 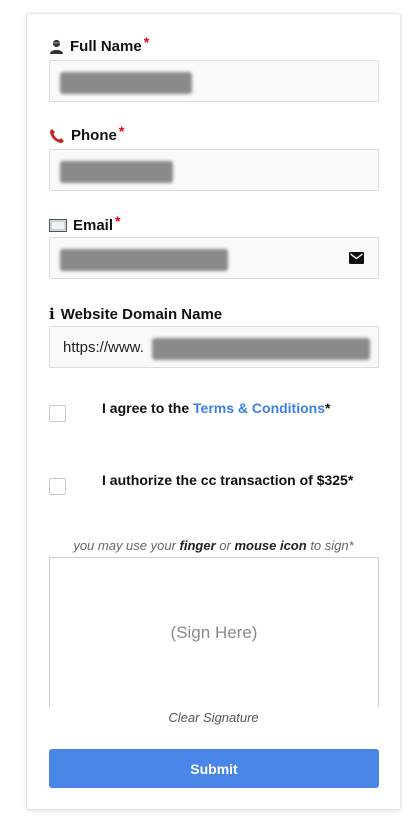 What do you see at coordinates (330, 545) in the screenshot?
I see `hint-text: to sign*` at bounding box center [330, 545].